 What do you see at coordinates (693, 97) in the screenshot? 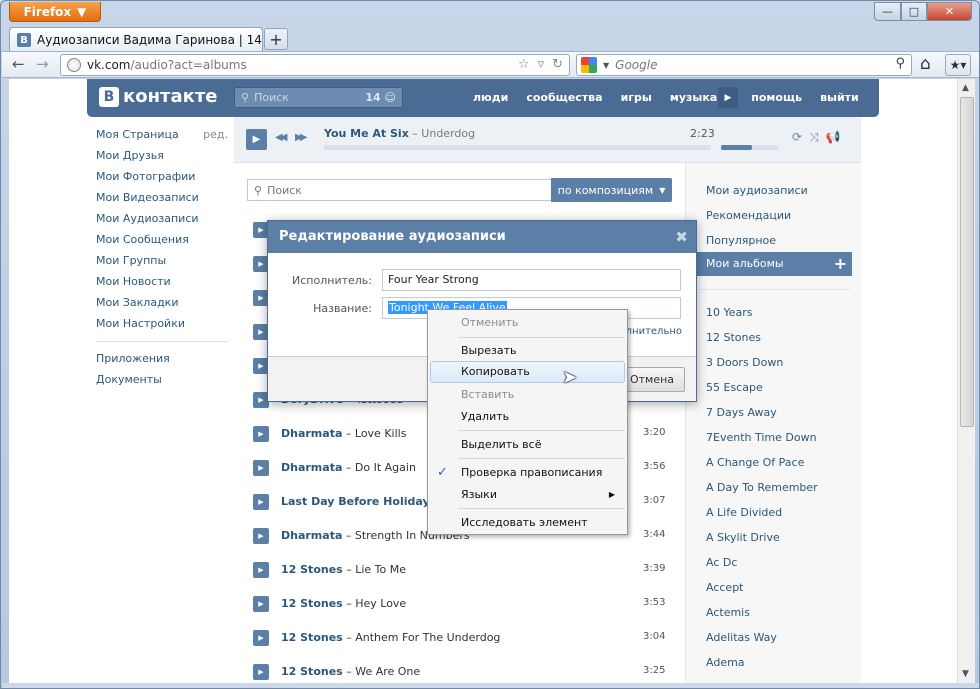
I see `nav-music: музыка` at bounding box center [693, 97].